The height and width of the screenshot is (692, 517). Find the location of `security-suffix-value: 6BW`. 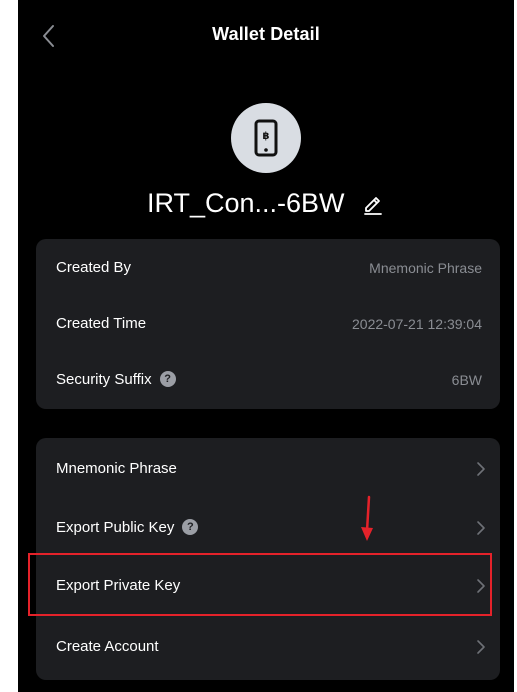

security-suffix-value: 6BW is located at coordinates (466, 380).